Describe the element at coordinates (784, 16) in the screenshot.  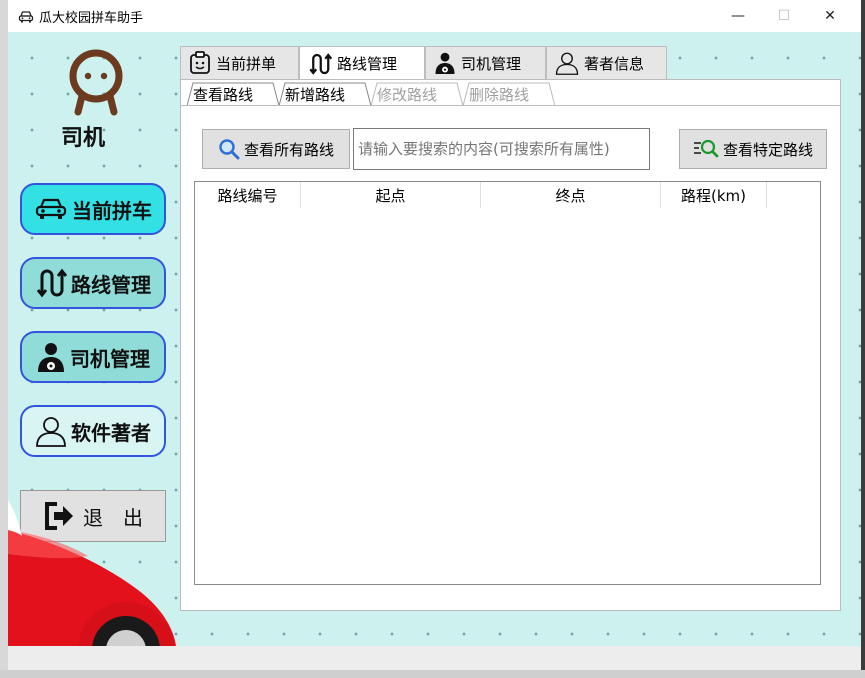
I see `maximize-button: ☐` at that location.